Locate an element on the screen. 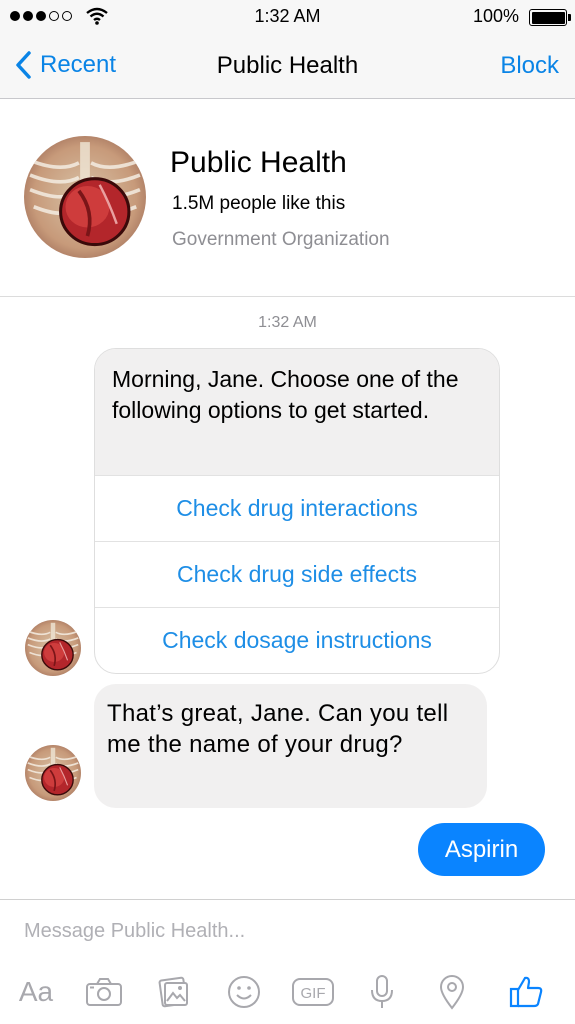 Image resolution: width=575 pixels, height=1024 pixels. emoji-button is located at coordinates (244, 992).